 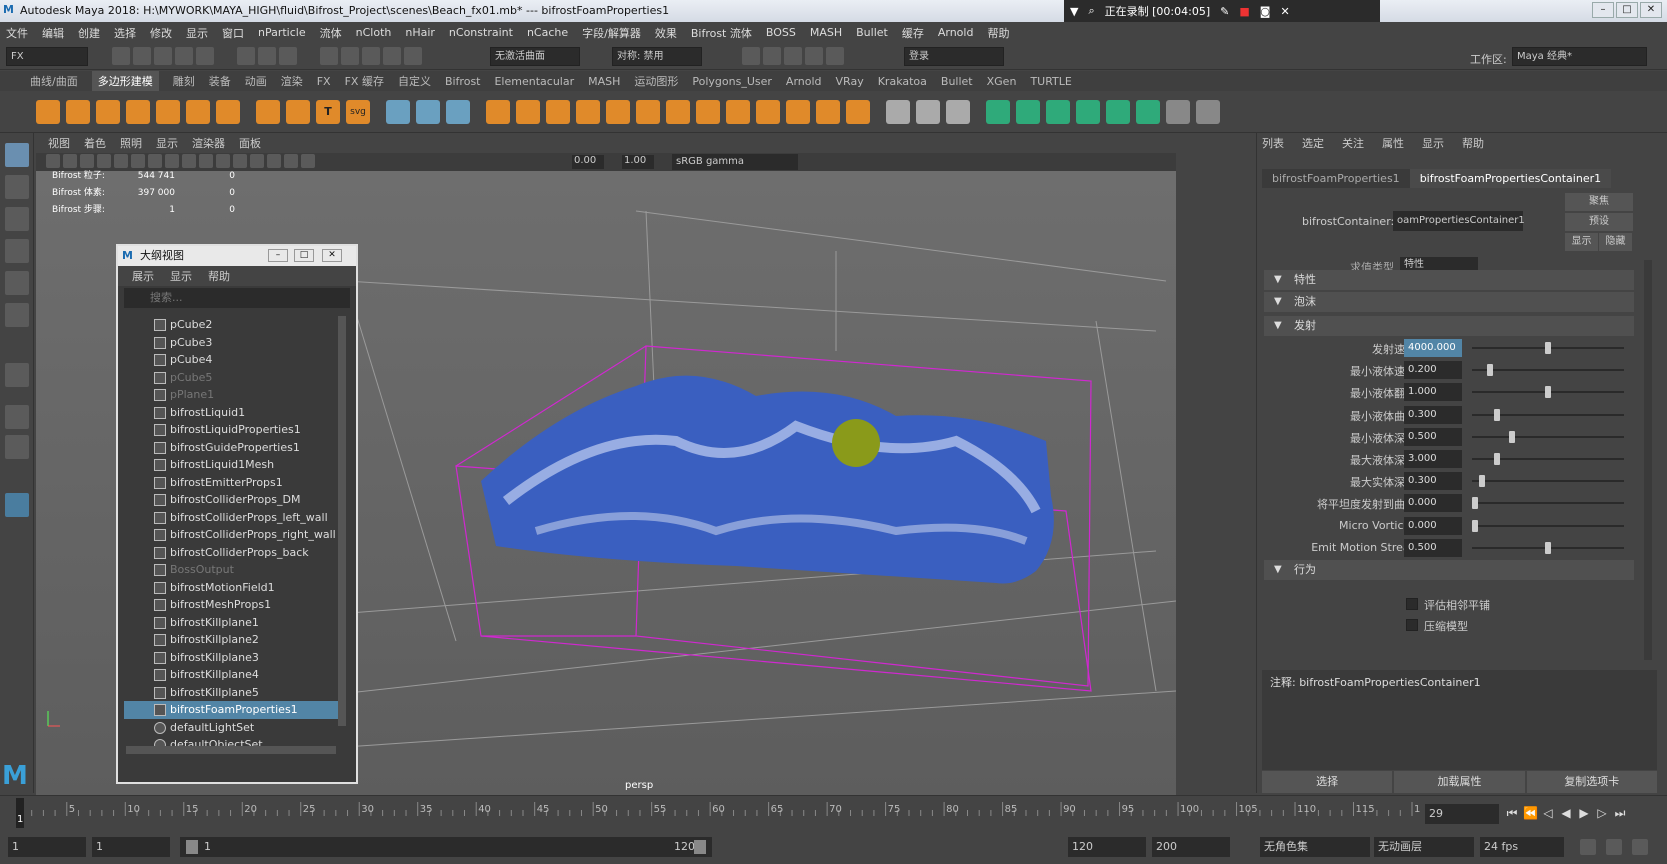 I want to click on current-frame-field: 29, so click(x=1462, y=814).